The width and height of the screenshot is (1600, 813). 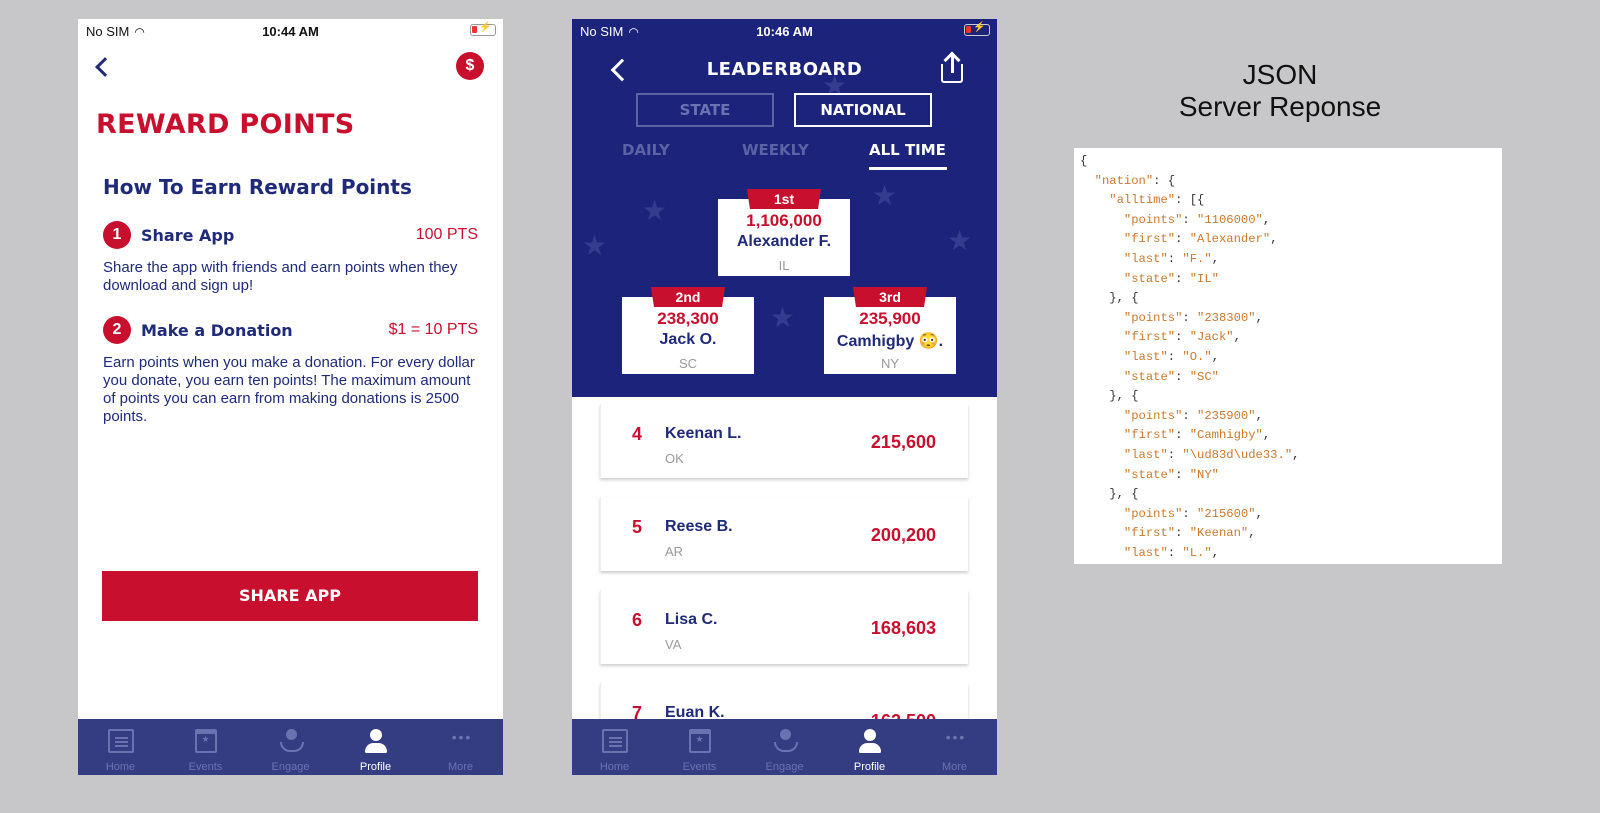 I want to click on rank-number: 5, so click(x=637, y=527).